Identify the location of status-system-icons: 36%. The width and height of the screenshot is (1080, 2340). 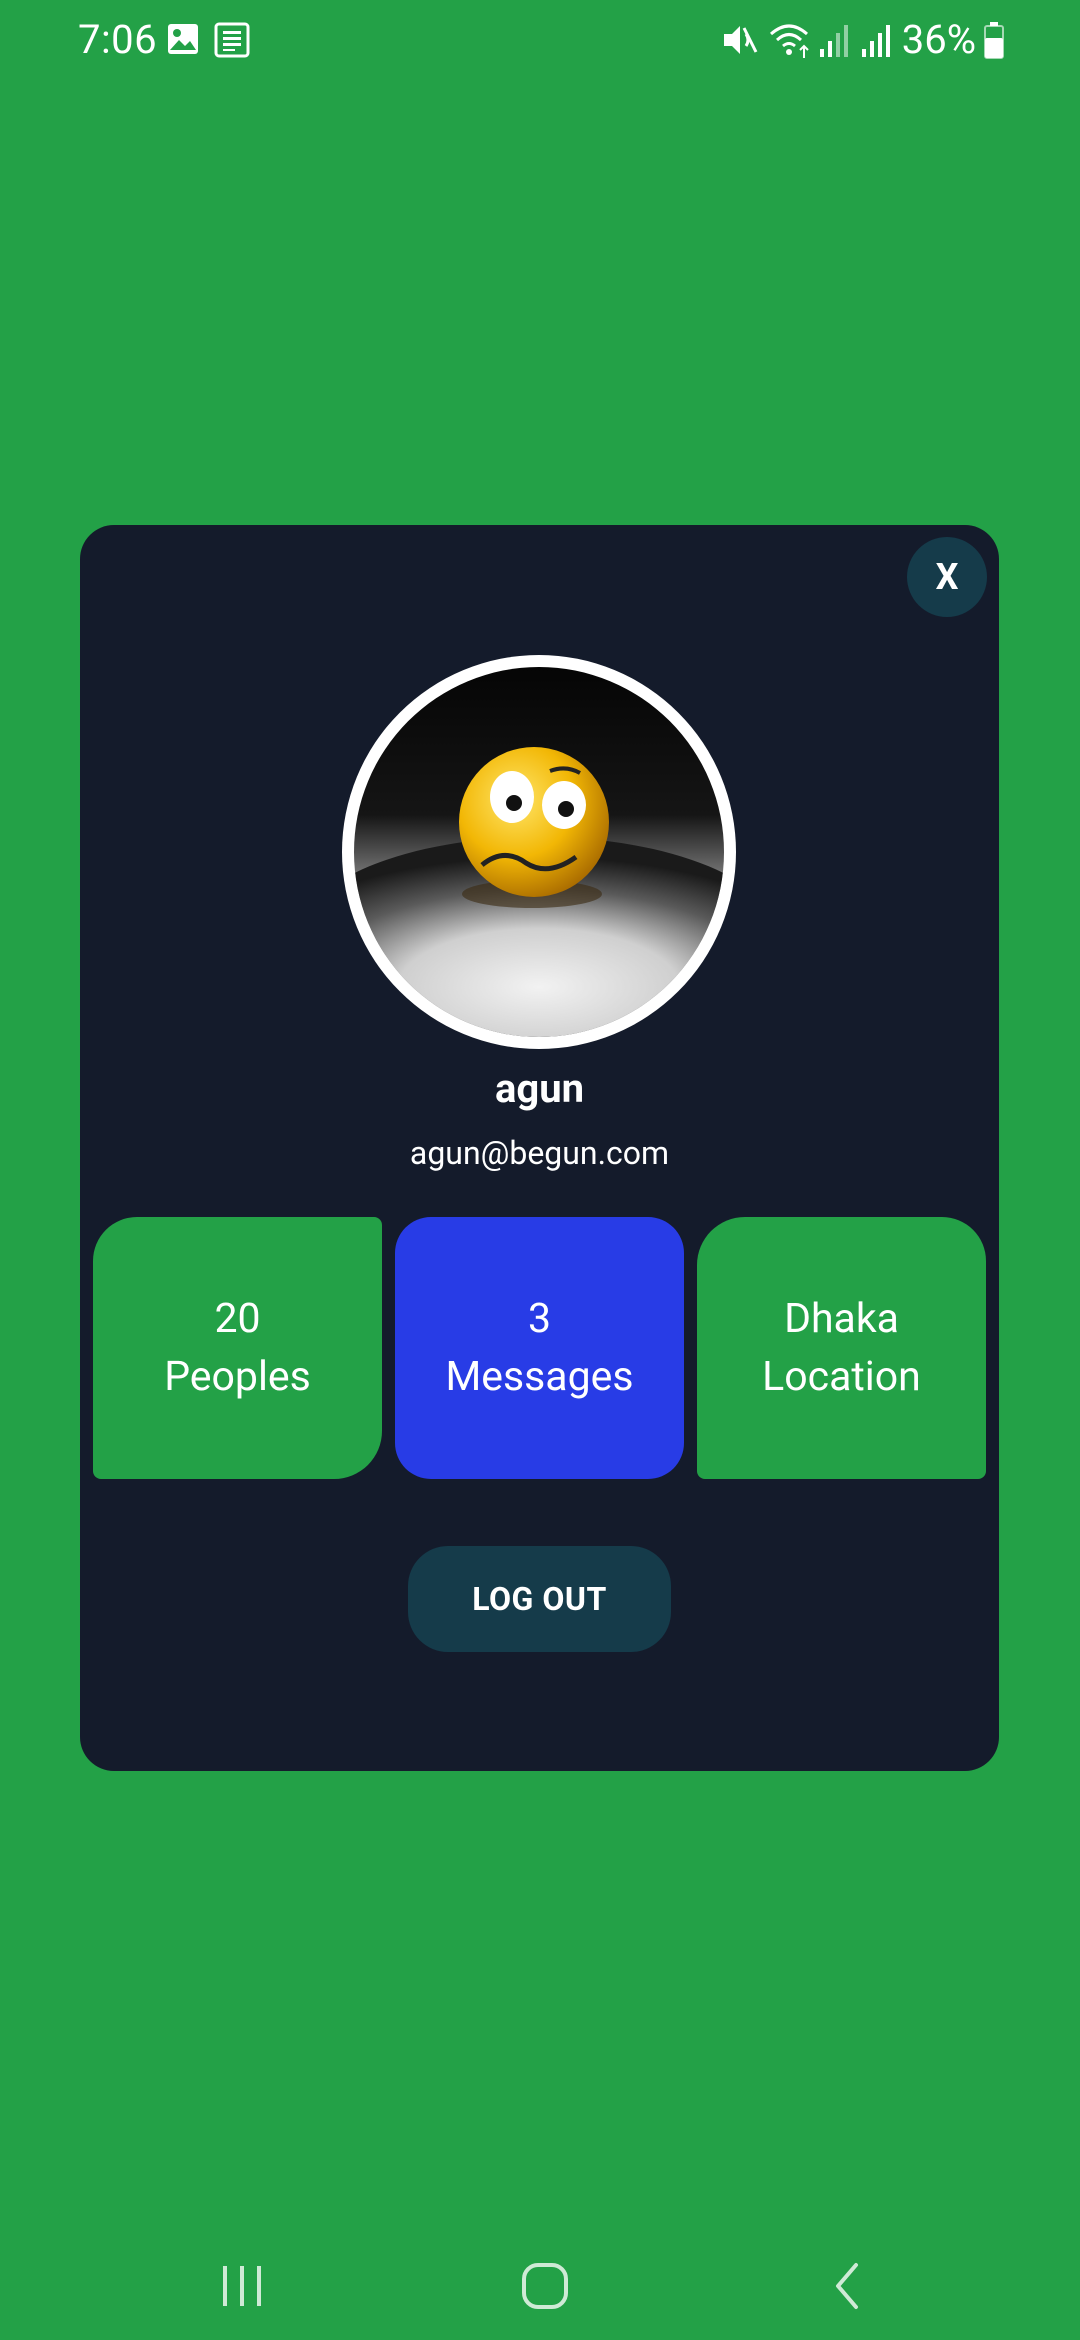
(862, 39).